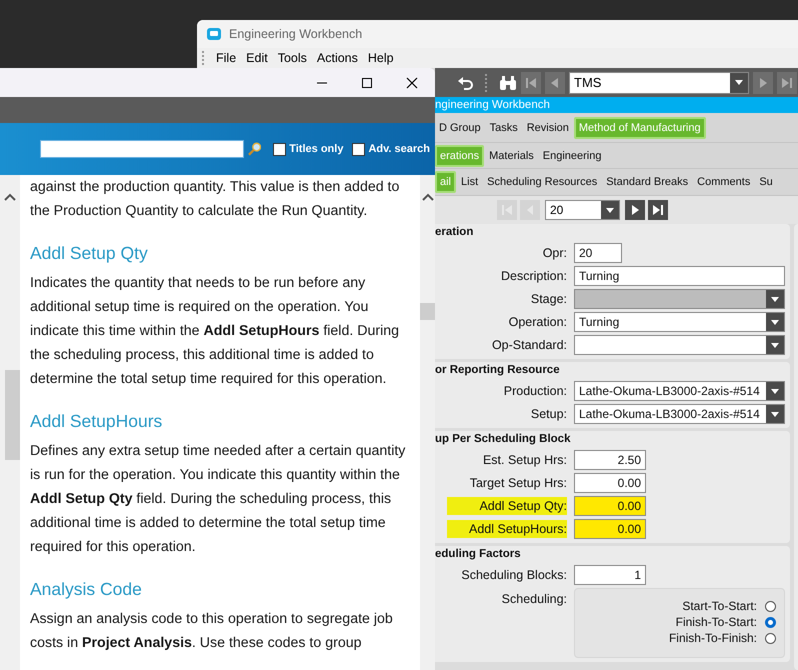 Image resolution: width=798 pixels, height=670 pixels. Describe the element at coordinates (142, 149) in the screenshot. I see `search-field` at that location.